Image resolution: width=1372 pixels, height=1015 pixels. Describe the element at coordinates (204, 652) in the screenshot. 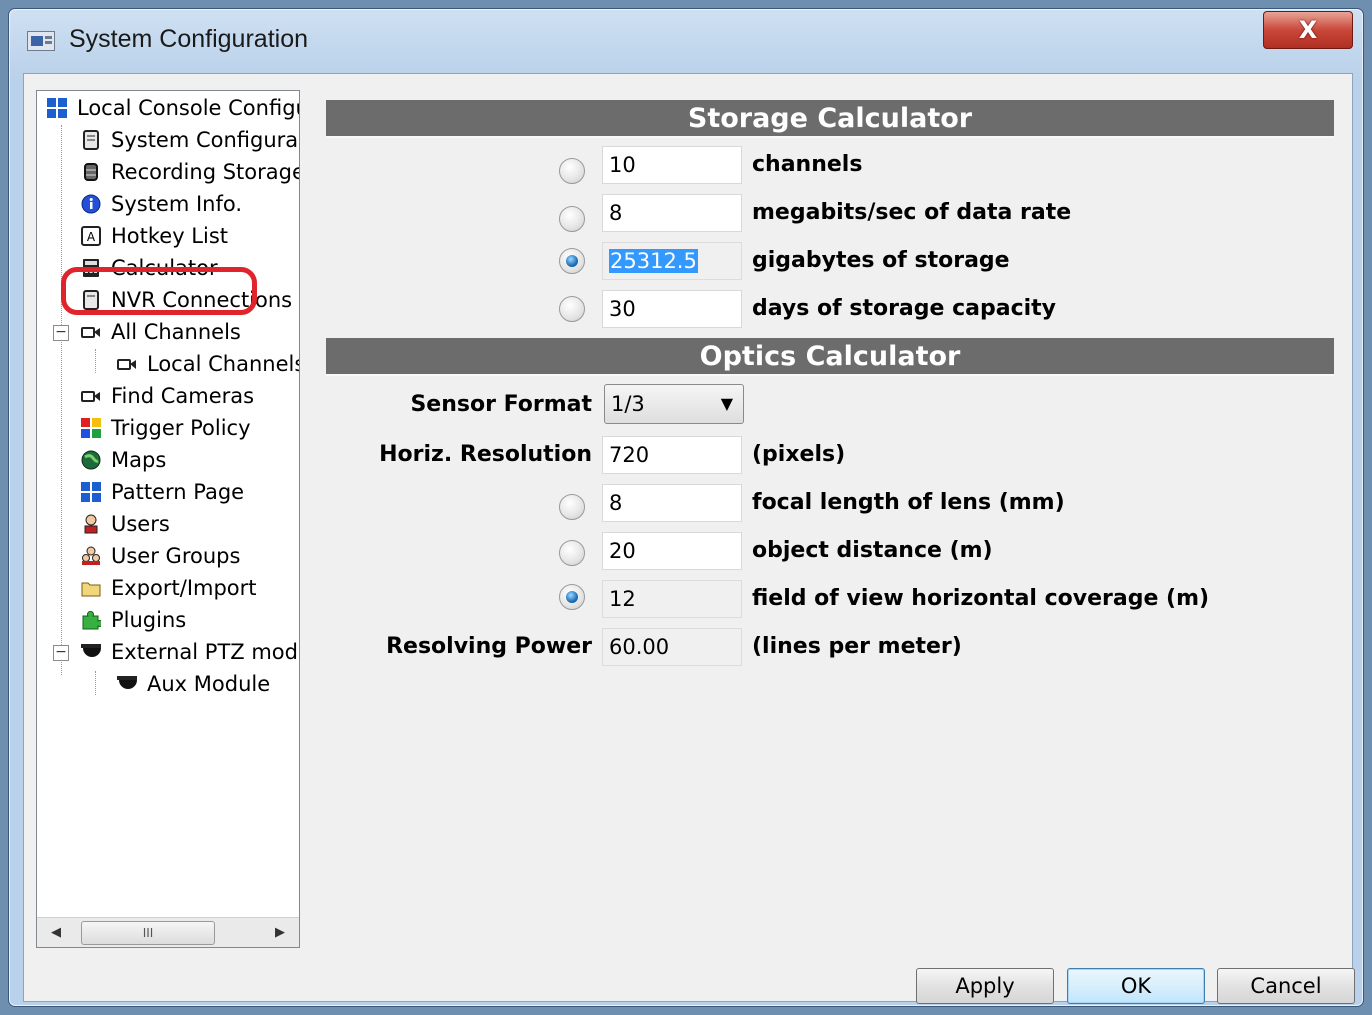

I see `tree-item-label: External PTZ mod` at that location.